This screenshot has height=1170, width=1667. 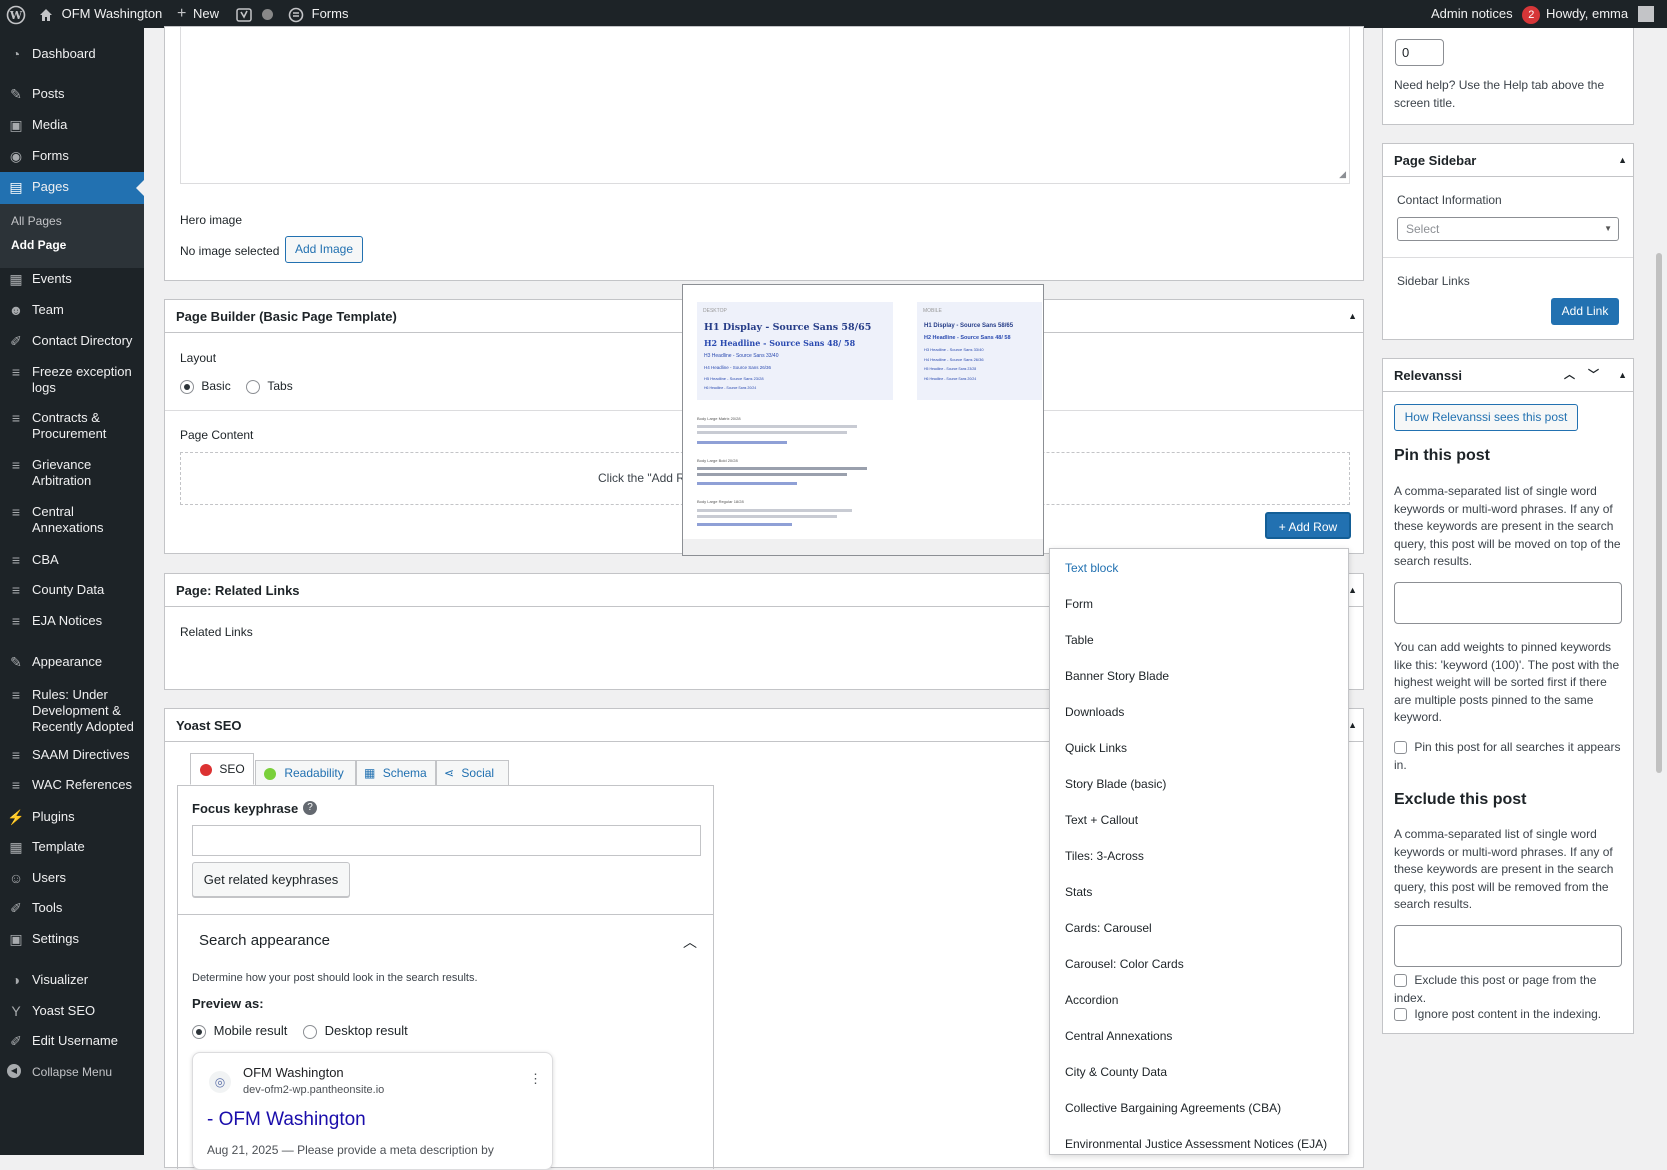 What do you see at coordinates (310, 1031) in the screenshot?
I see `desktop-radio` at bounding box center [310, 1031].